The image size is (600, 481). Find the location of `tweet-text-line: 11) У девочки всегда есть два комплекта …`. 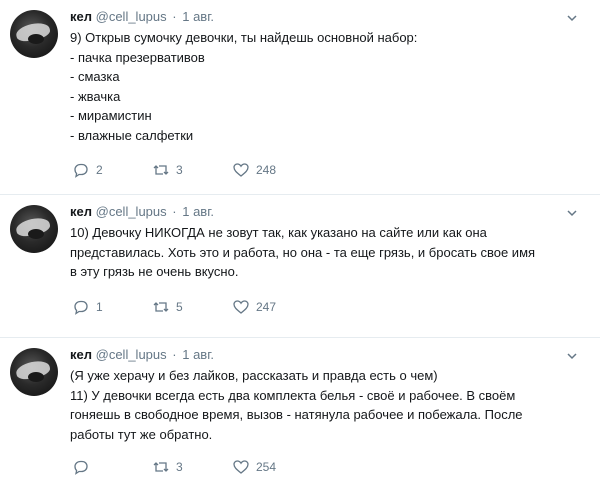

tweet-text-line: 11) У девочки всегда есть два комплекта … is located at coordinates (293, 395).